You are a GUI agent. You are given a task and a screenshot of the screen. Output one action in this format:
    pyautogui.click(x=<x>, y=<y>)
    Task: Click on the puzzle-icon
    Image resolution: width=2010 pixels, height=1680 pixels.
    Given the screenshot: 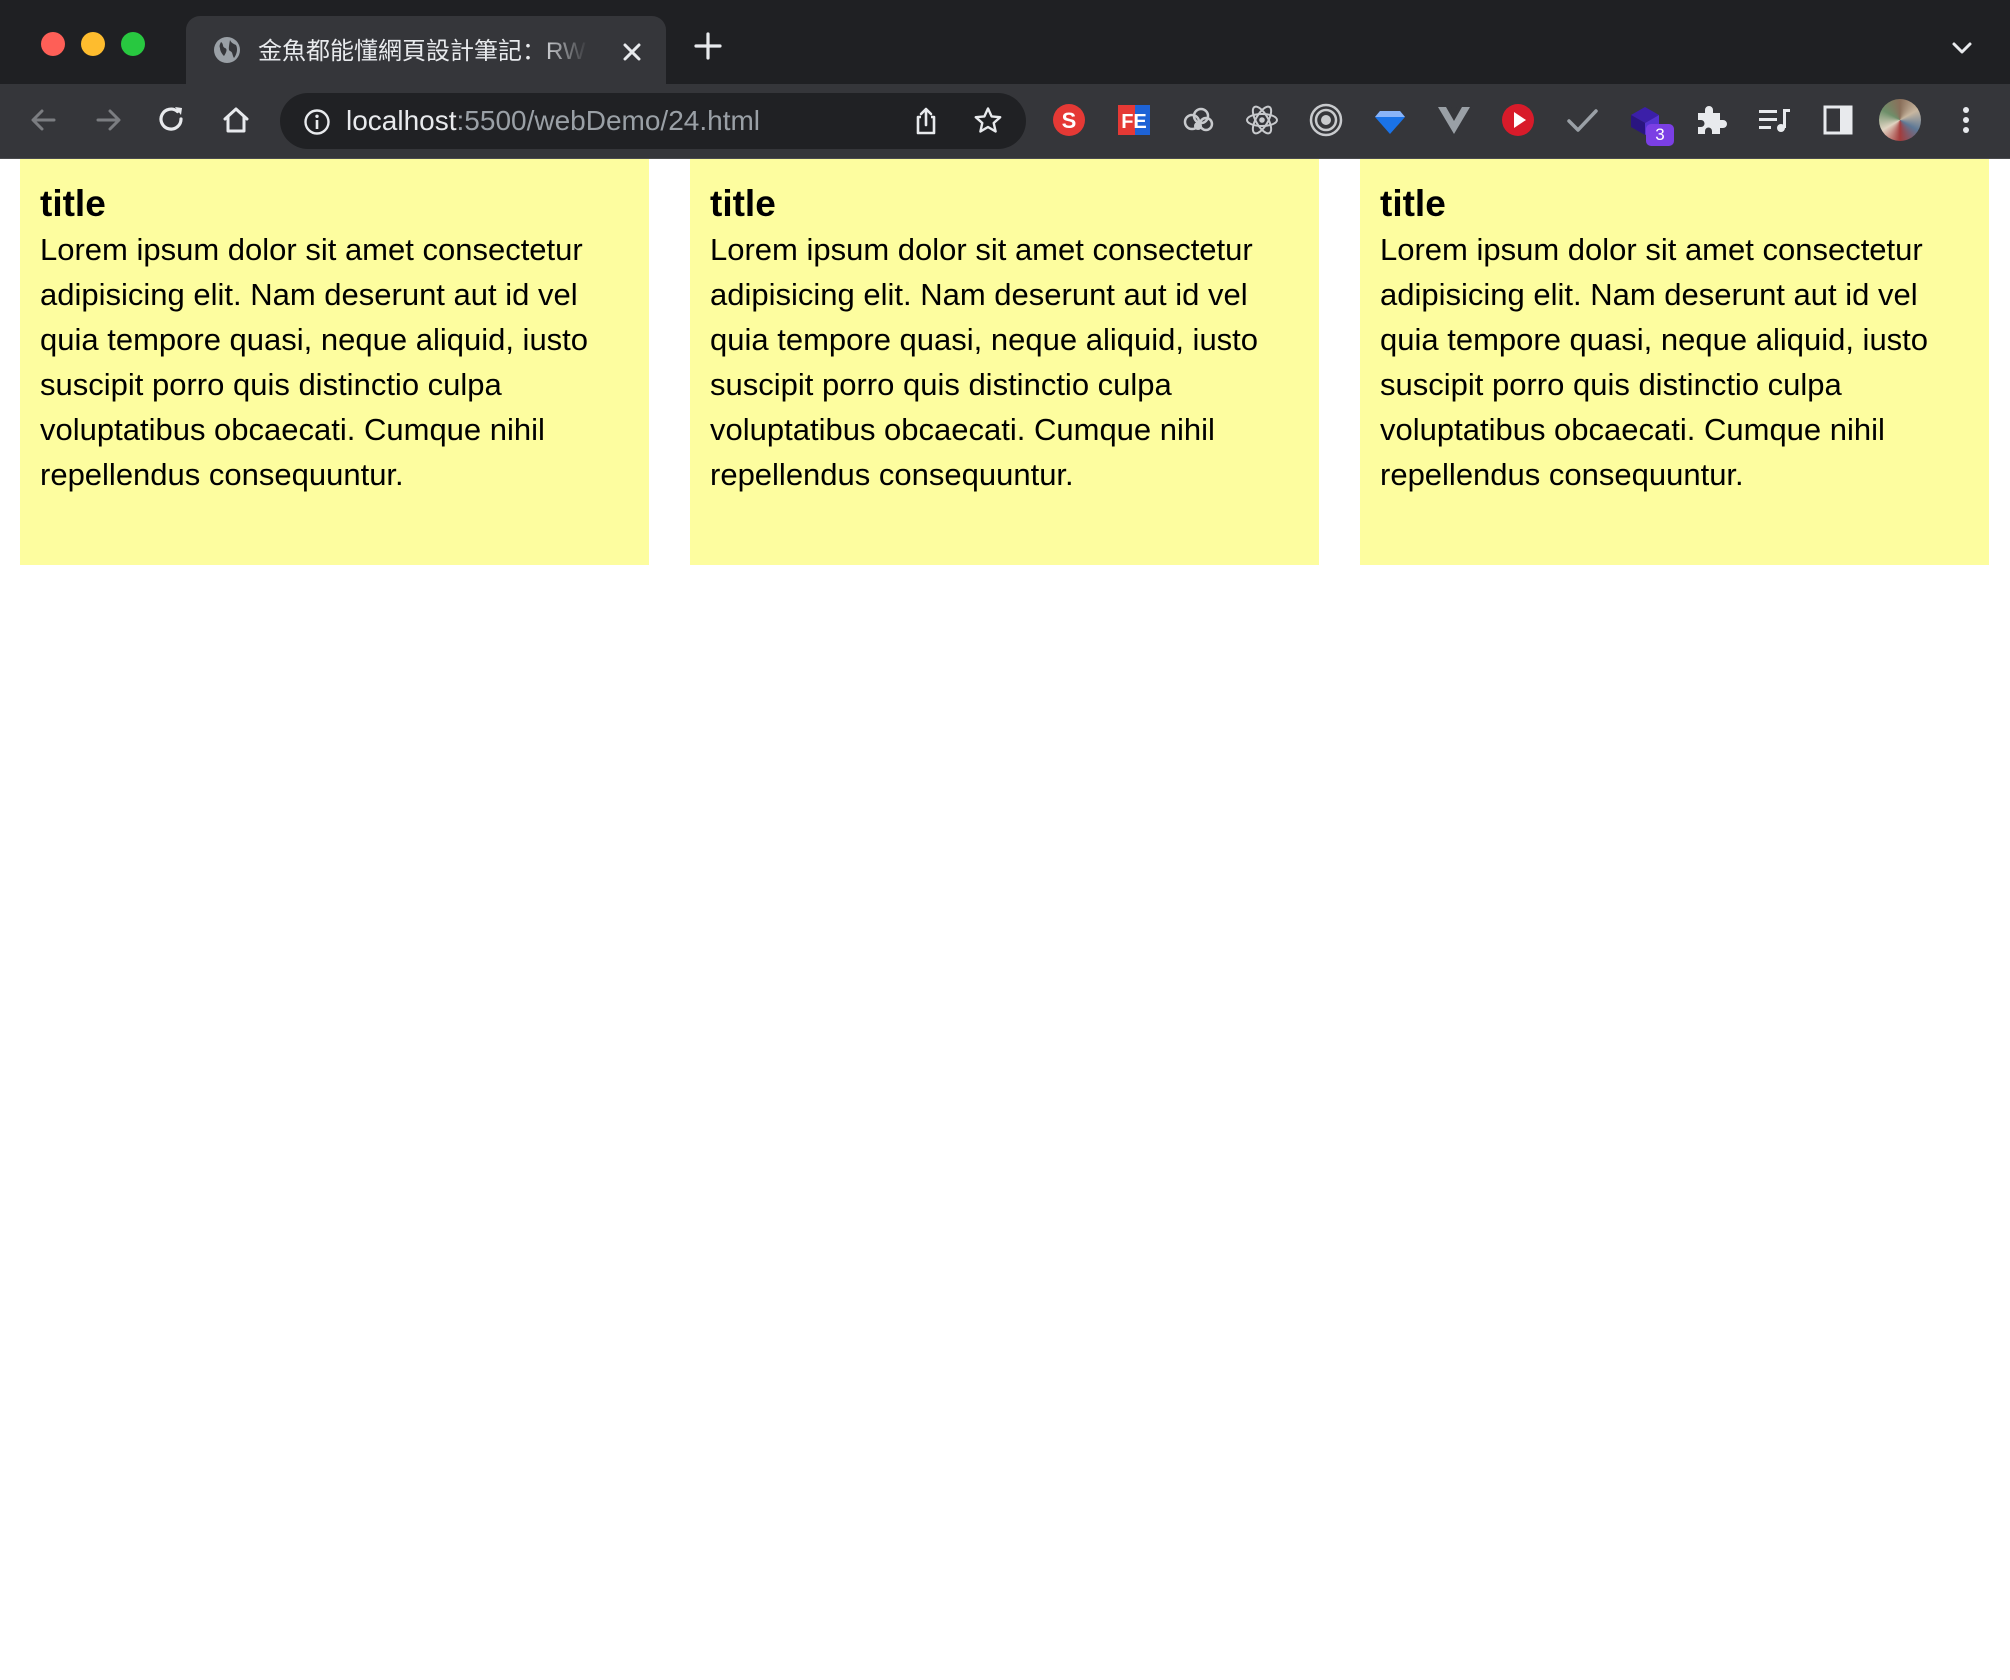 What is the action you would take?
    pyautogui.click(x=1710, y=120)
    